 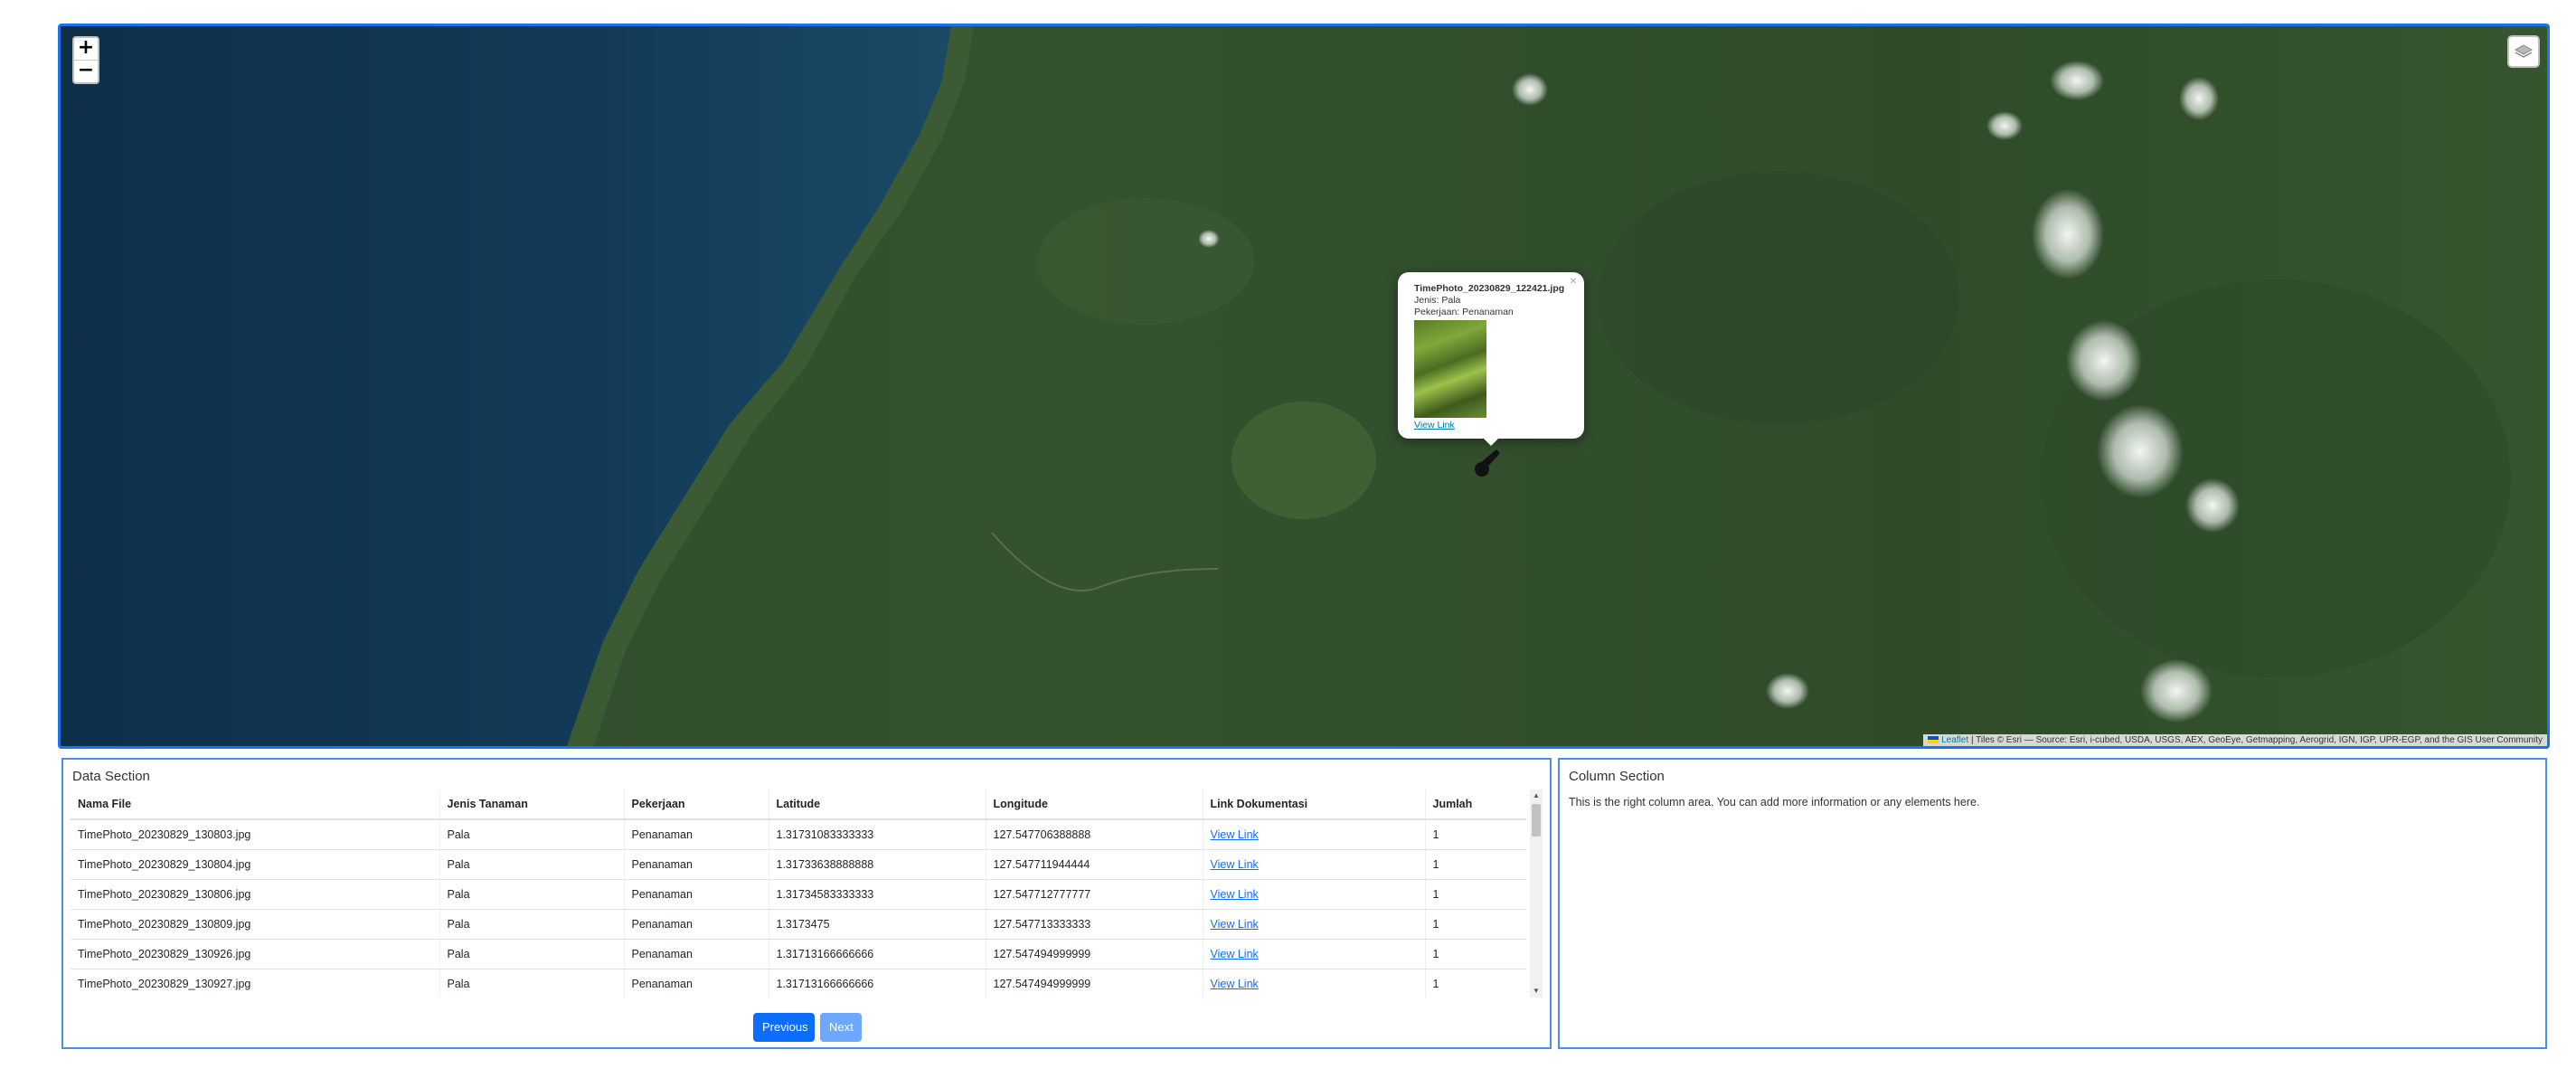 I want to click on cell-latitude: 1.31733638888888, so click(x=877, y=864).